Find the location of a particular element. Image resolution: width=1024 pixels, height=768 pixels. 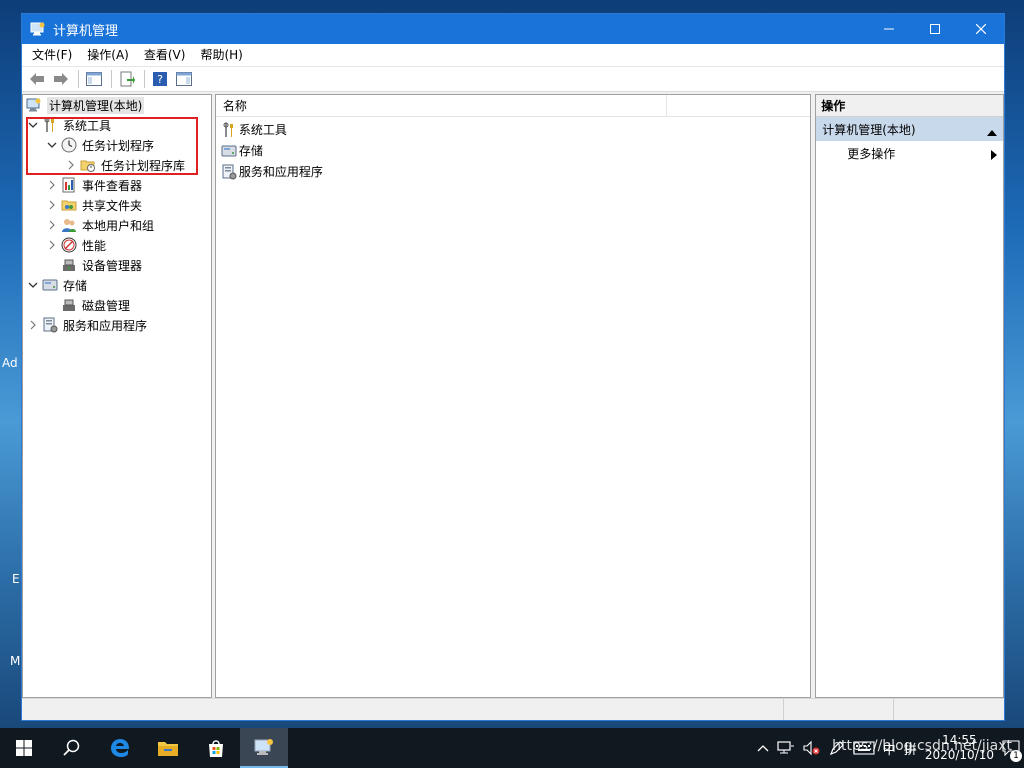

list-item-label: 存储 is located at coordinates (250, 151).